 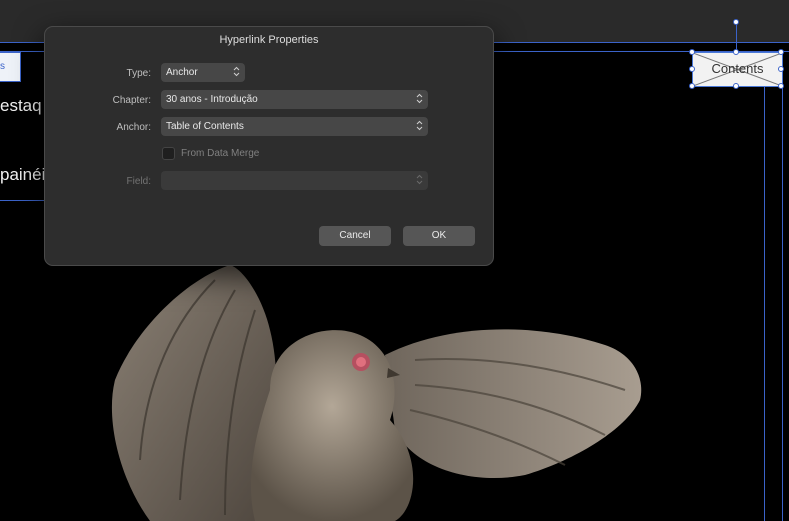 What do you see at coordinates (781, 52) in the screenshot?
I see `selection-handle-tr` at bounding box center [781, 52].